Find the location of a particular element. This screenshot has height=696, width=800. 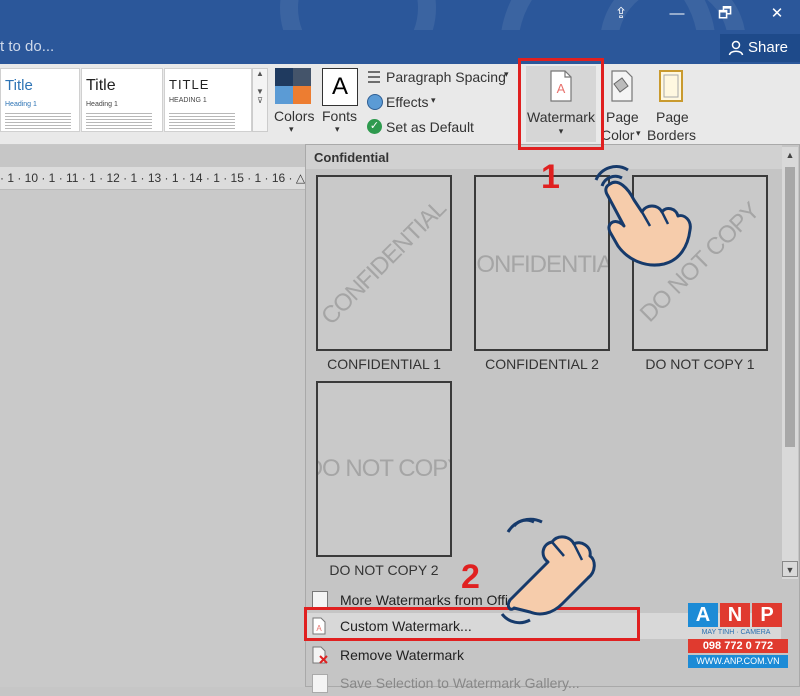

style-title: TITLE is located at coordinates (189, 84).